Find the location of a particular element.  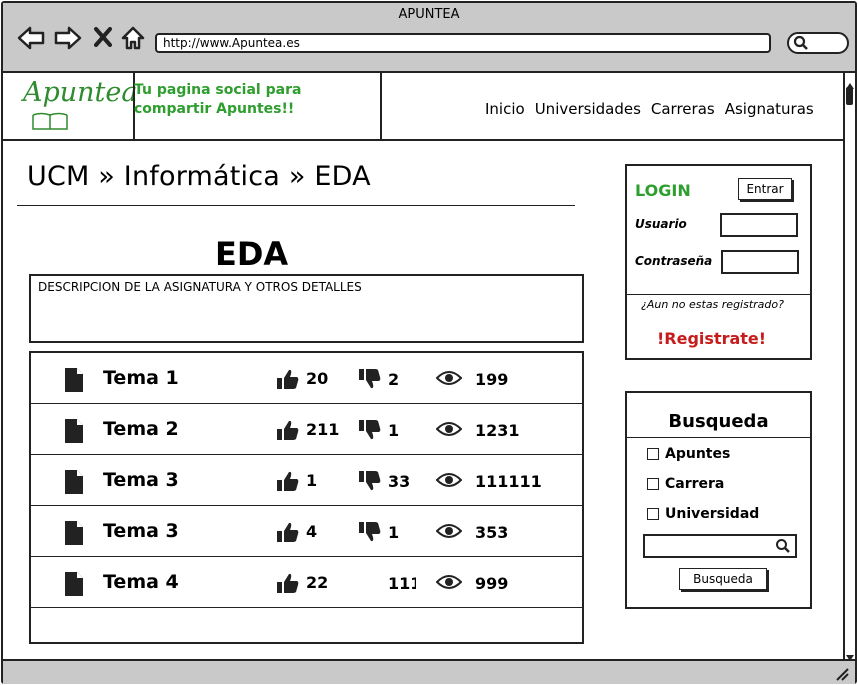

nav-link-asignaturas: Asignaturas is located at coordinates (769, 109).